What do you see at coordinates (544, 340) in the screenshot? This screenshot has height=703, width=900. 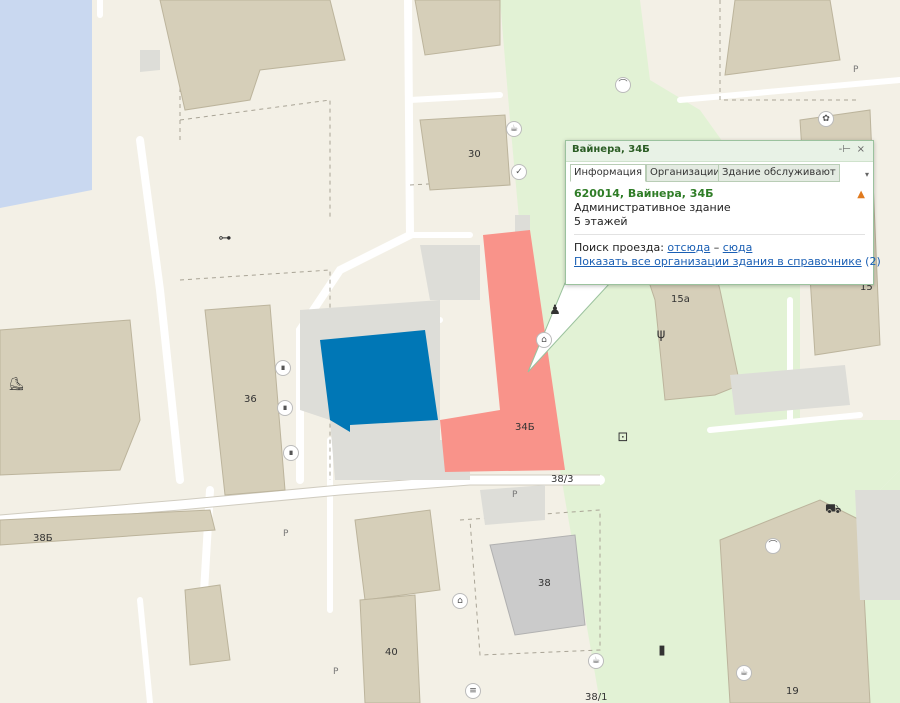 I see `bank-icon: ⌂` at bounding box center [544, 340].